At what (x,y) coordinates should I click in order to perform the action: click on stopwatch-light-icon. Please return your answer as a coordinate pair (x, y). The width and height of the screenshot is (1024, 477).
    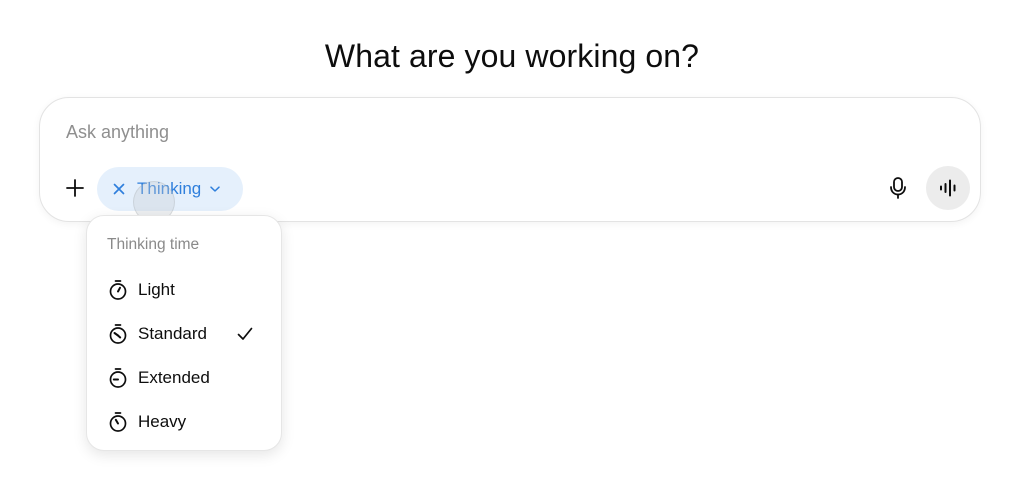
    Looking at the image, I should click on (118, 290).